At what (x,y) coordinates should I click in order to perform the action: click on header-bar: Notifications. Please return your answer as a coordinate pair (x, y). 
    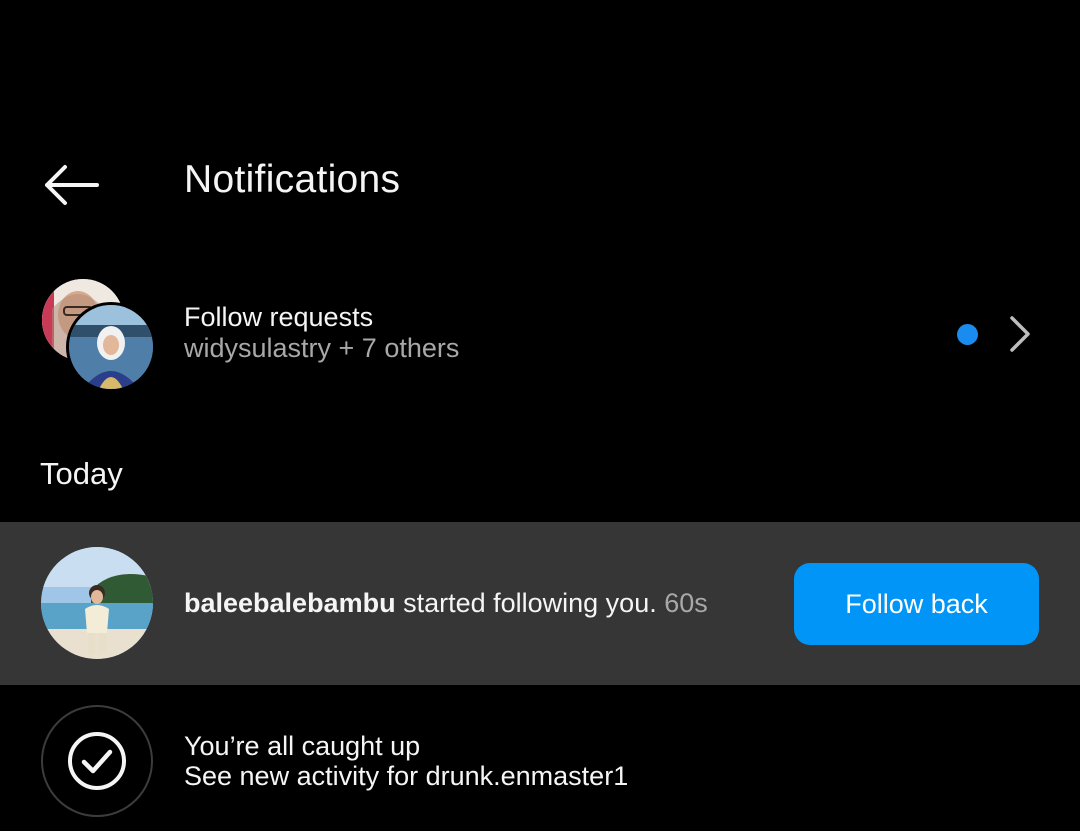
    Looking at the image, I should click on (540, 180).